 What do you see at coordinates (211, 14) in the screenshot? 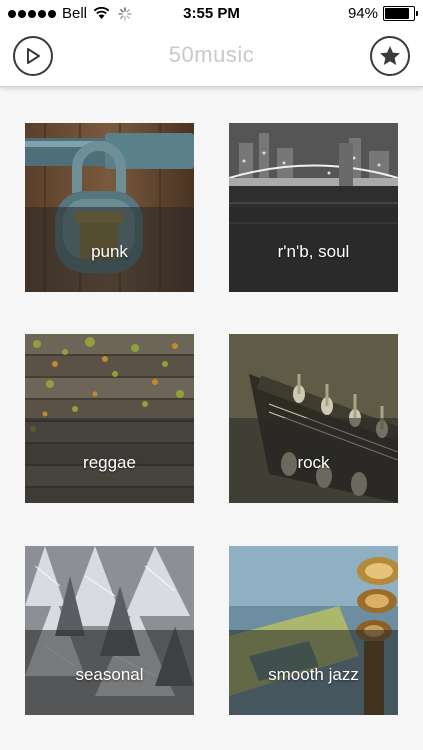
I see `status-bar: Bell 3:55 PM 94%` at bounding box center [211, 14].